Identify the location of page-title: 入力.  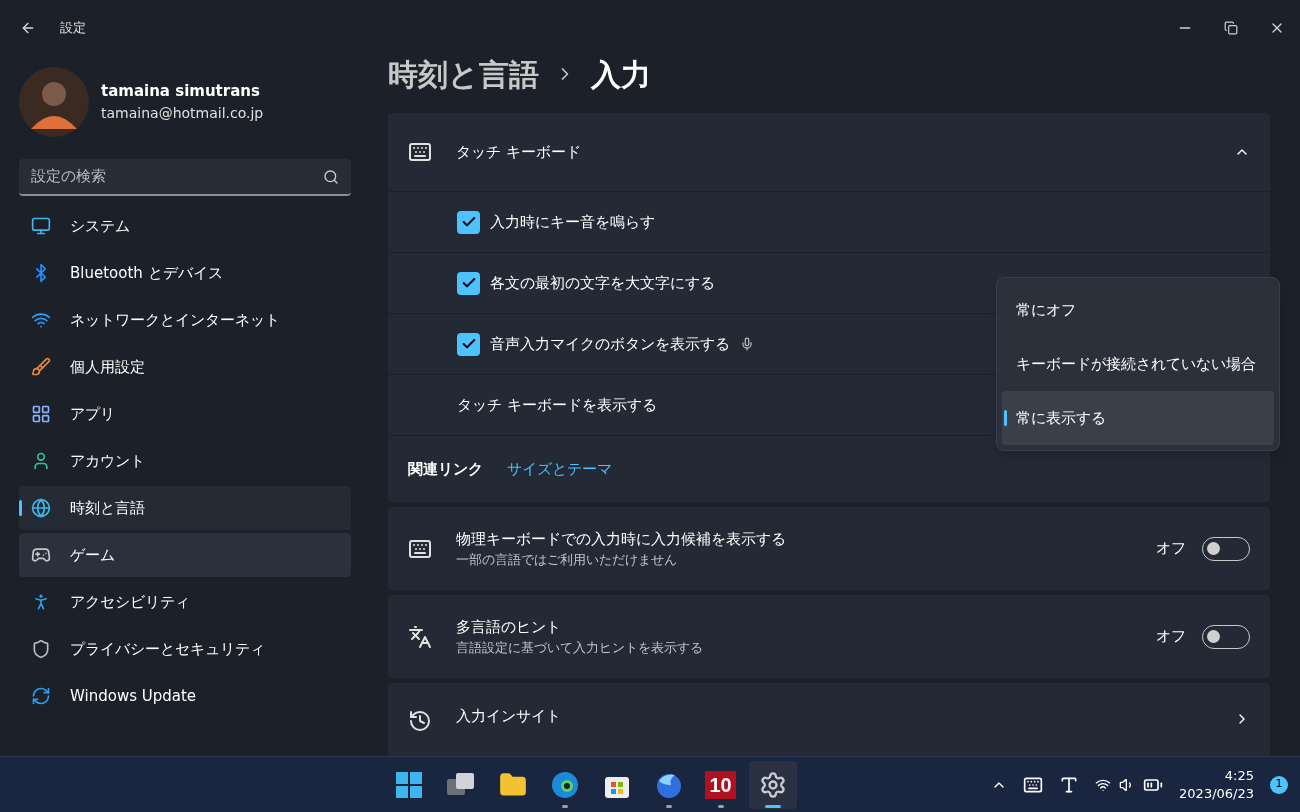
(621, 74).